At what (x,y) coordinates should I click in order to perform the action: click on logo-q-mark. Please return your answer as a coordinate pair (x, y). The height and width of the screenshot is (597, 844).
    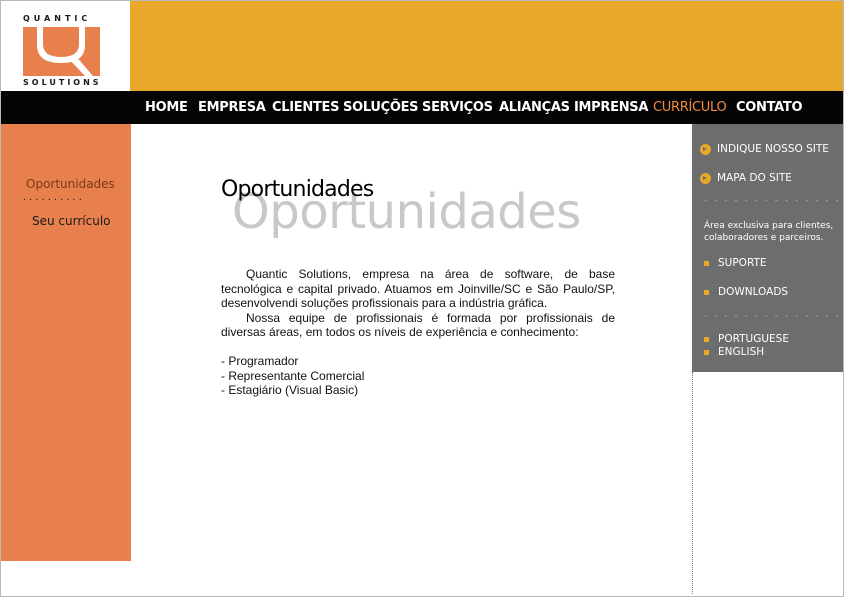
    Looking at the image, I should click on (61, 51).